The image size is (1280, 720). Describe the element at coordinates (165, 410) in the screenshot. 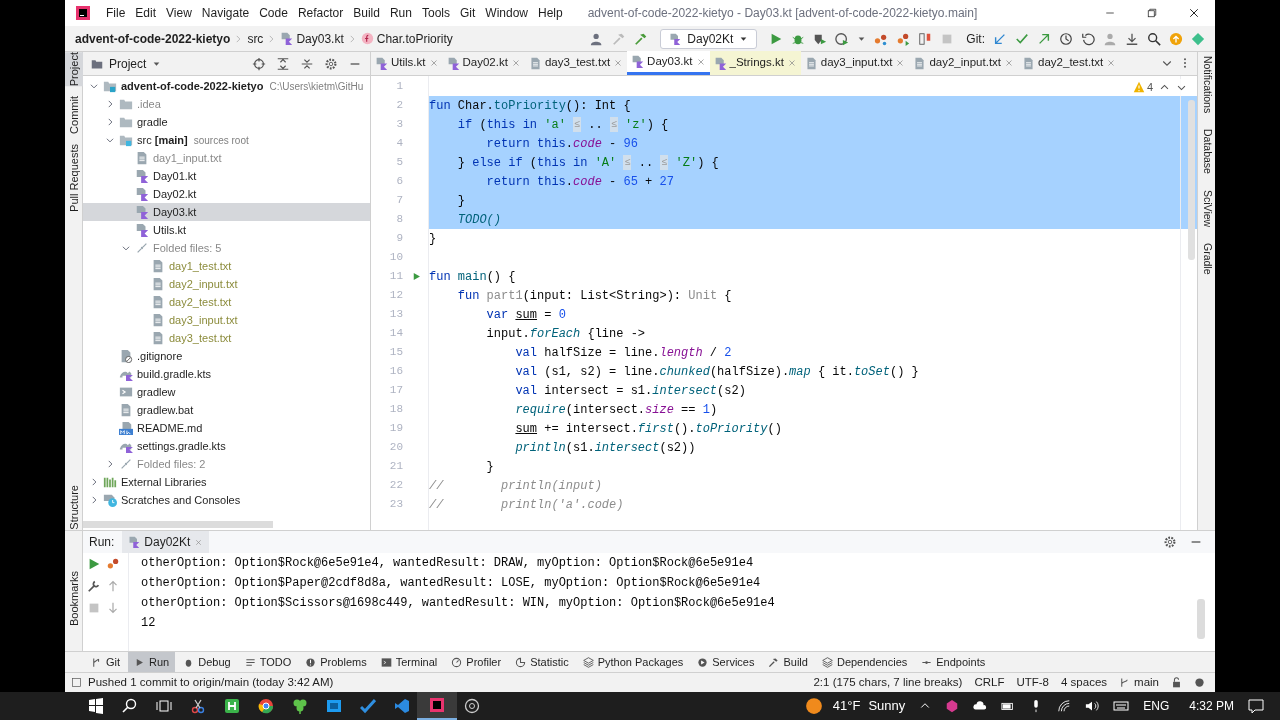

I see `item-label: gradlew.bat` at that location.